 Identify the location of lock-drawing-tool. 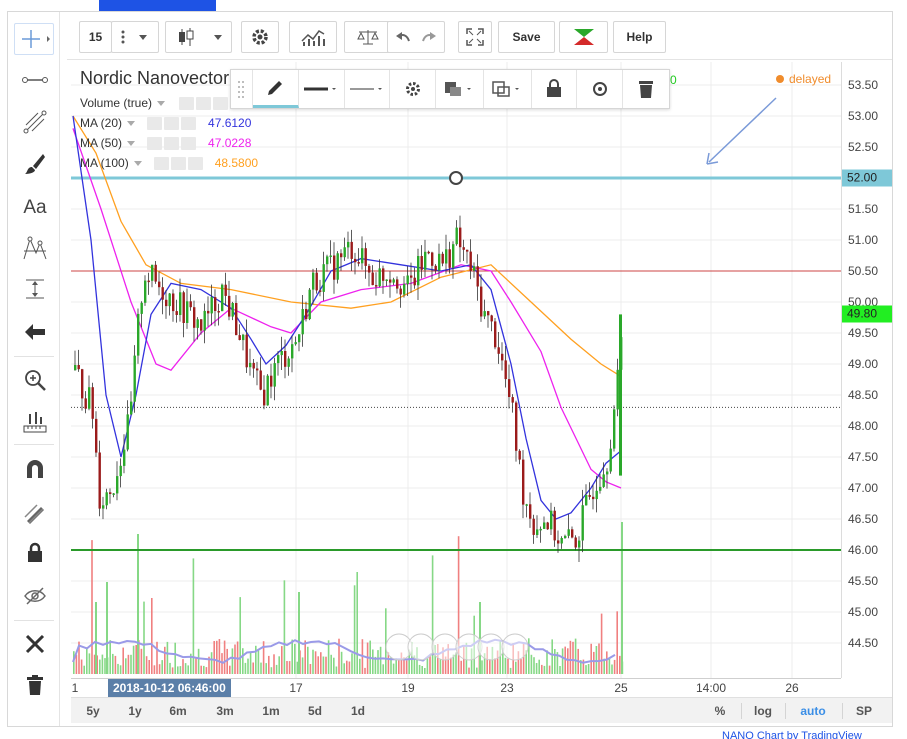
(35, 513).